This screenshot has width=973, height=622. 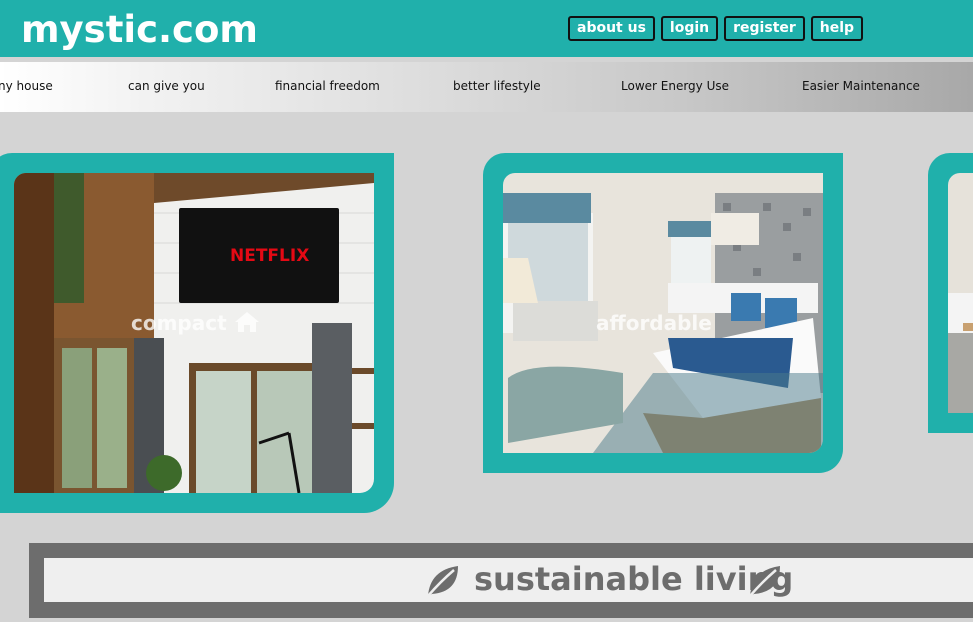 What do you see at coordinates (327, 86) in the screenshot?
I see `ticker-item: financial freedom` at bounding box center [327, 86].